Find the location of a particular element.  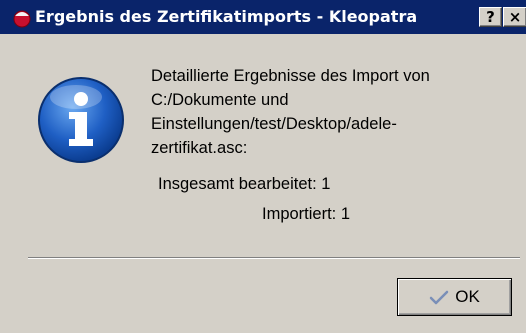

information-icon is located at coordinates (81, 120).